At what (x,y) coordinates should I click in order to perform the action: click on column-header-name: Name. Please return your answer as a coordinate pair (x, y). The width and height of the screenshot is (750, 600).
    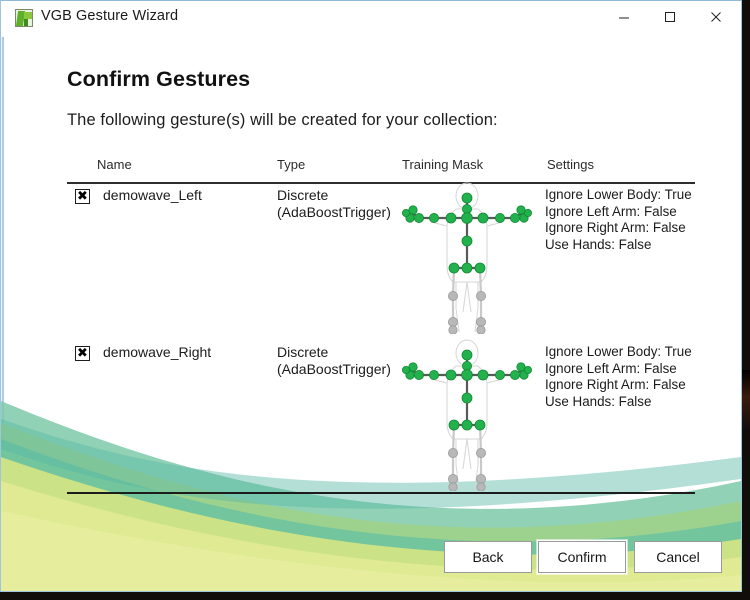
    Looking at the image, I should click on (114, 164).